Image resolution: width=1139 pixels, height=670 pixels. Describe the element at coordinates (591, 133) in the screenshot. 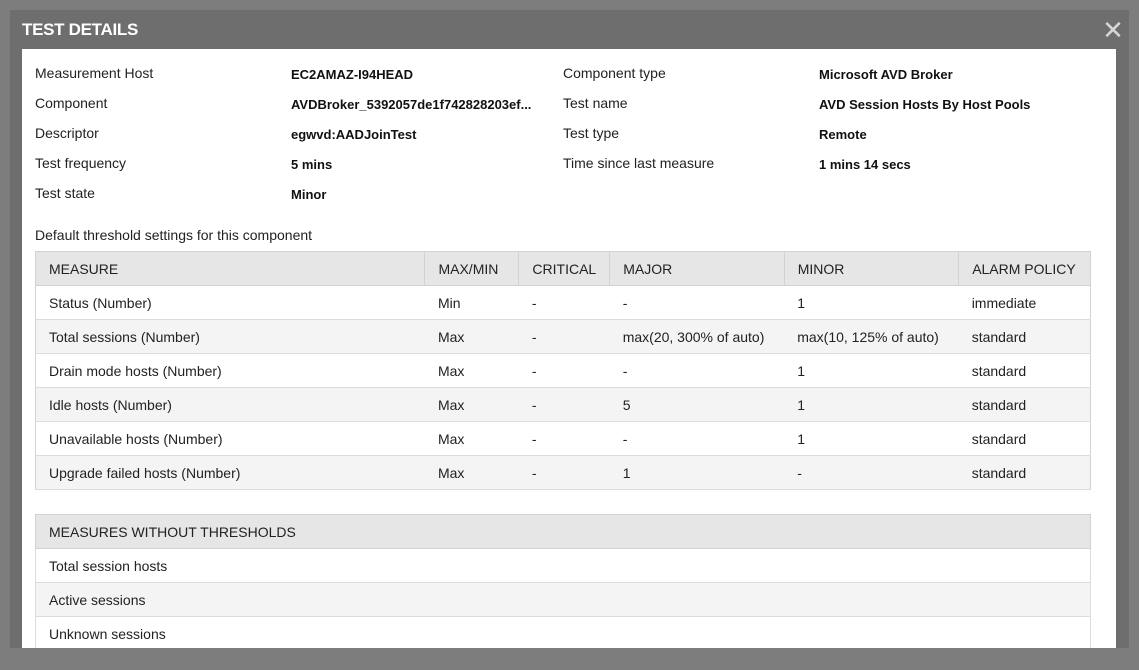

I see `test-type-label: Test type` at that location.